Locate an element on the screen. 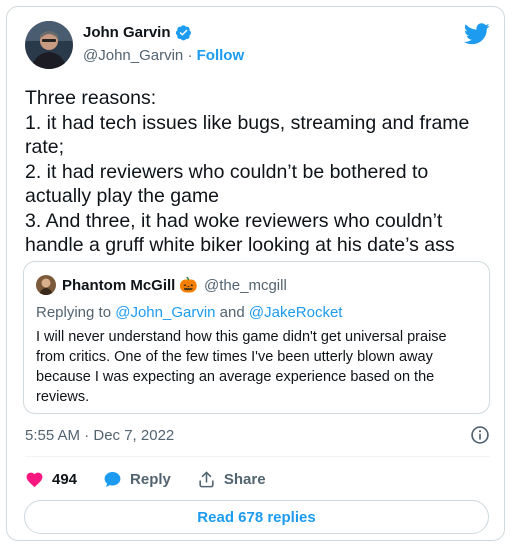 Image resolution: width=513 pixels, height=549 pixels. speech-bubble-icon is located at coordinates (112, 479).